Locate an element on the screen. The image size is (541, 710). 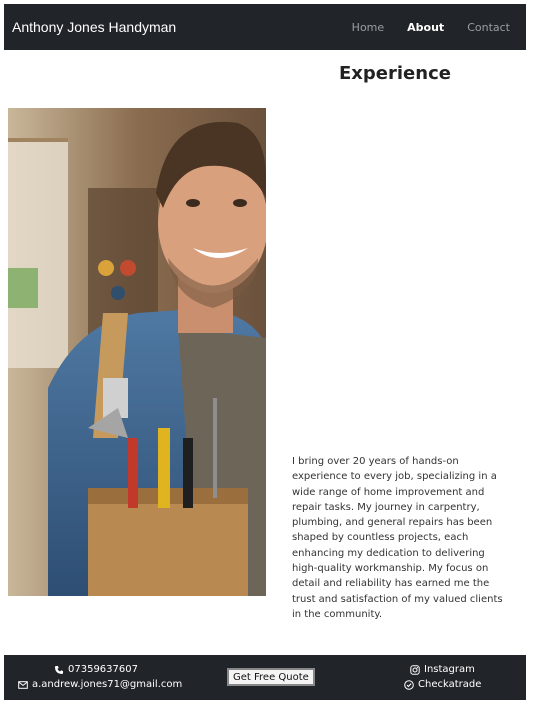
checkatrade-label: Checkatrade is located at coordinates (450, 684).